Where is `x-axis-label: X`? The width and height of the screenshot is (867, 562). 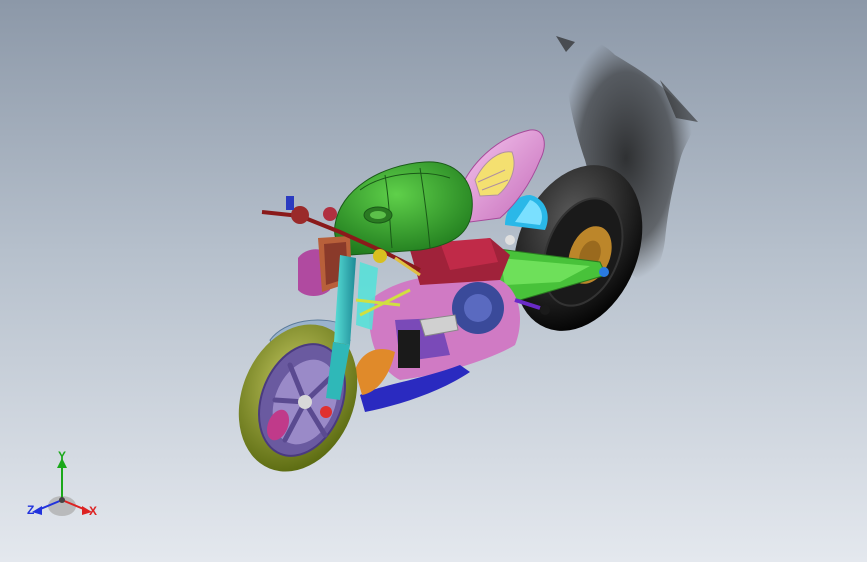
x-axis-label: X is located at coordinates (93, 511).